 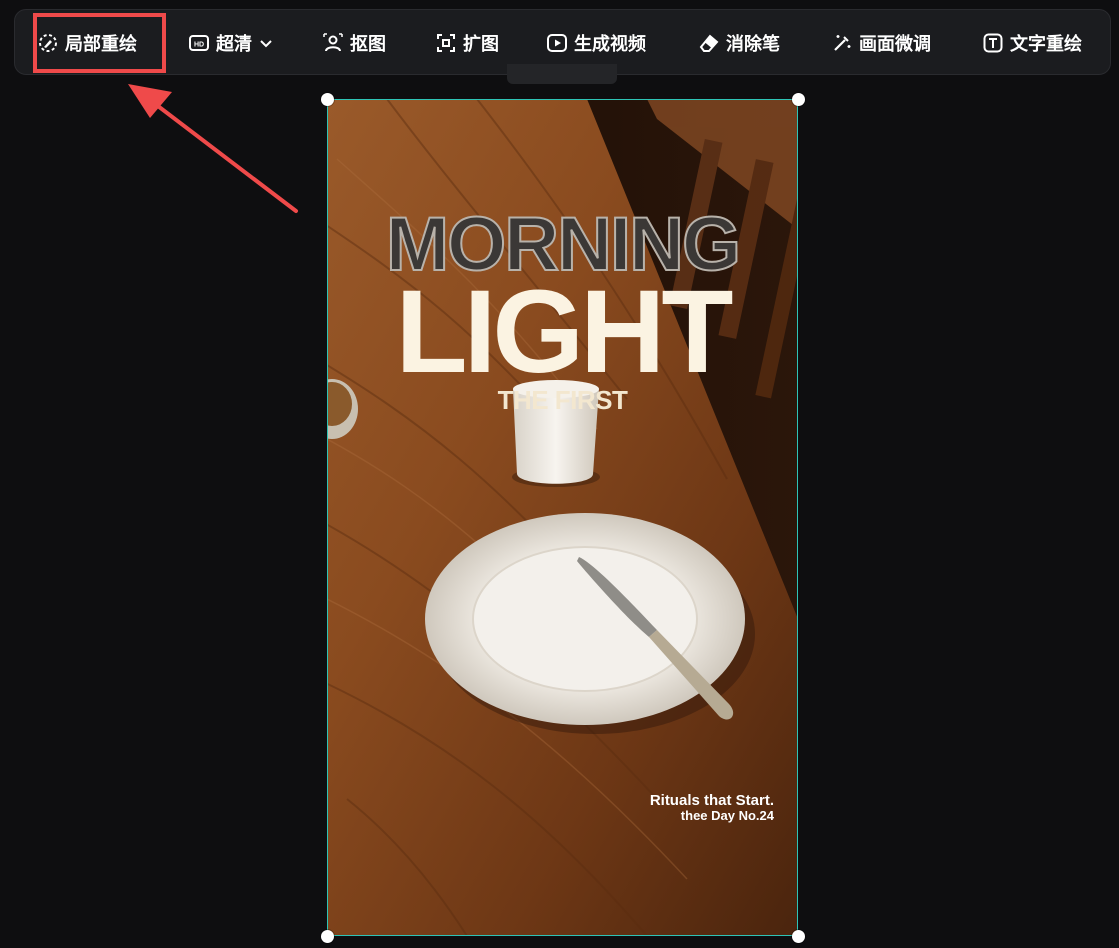 What do you see at coordinates (327, 99) in the screenshot?
I see `resize-handle-top-left` at bounding box center [327, 99].